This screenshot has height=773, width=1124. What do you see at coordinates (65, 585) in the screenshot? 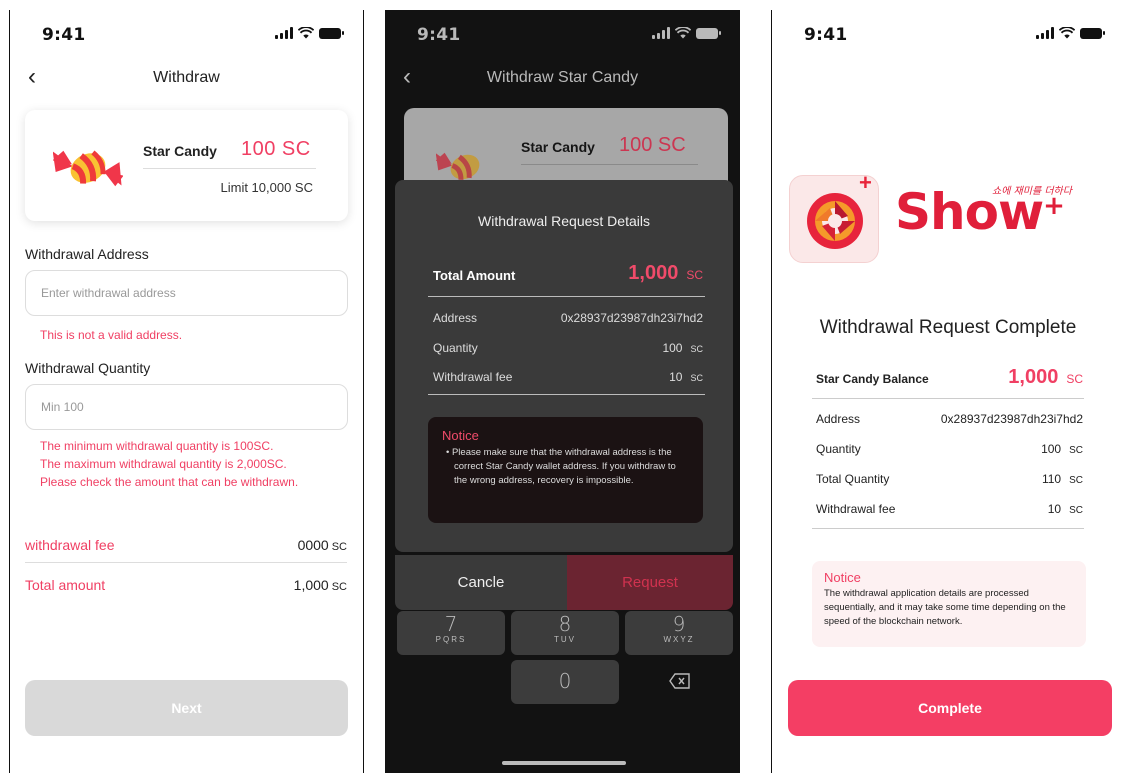
I see `total-label: Total amount` at bounding box center [65, 585].